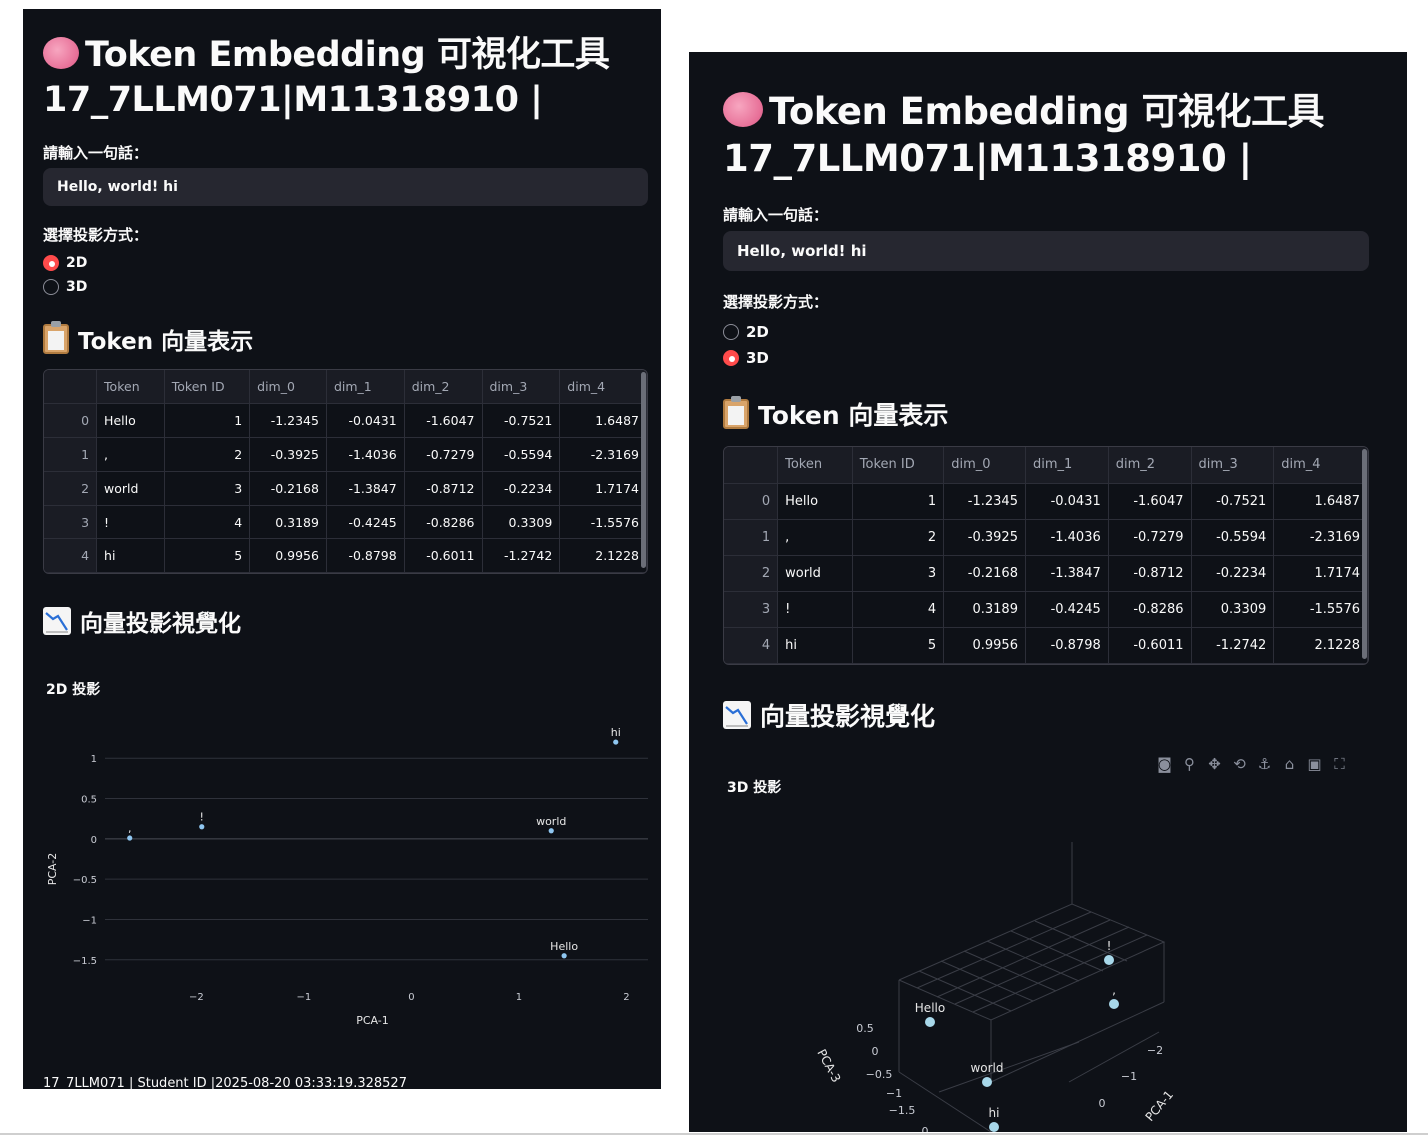 The height and width of the screenshot is (1148, 1428). Describe the element at coordinates (757, 332) in the screenshot. I see `radio-label-2d: 2D` at that location.